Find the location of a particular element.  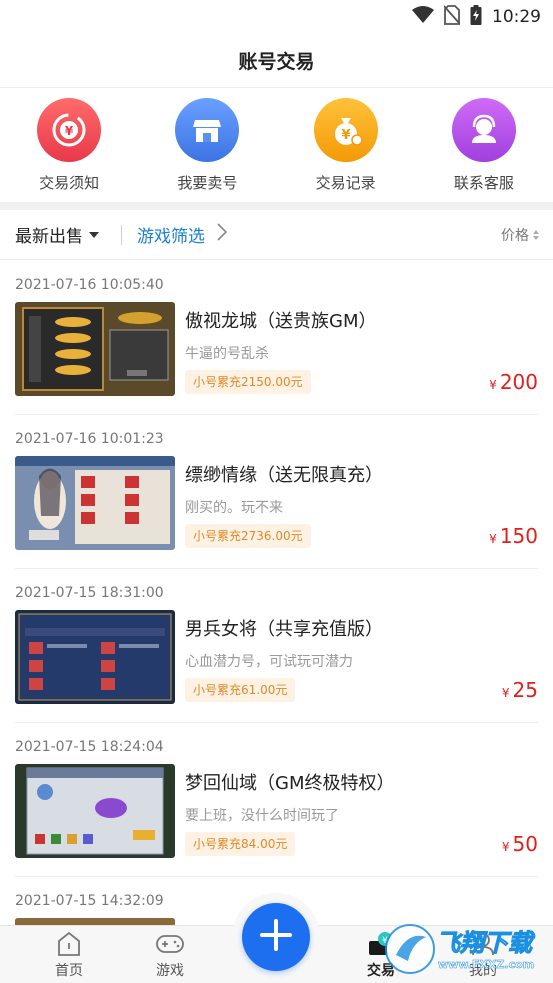

watermark: 飞翔下载 www.FXXZ.com is located at coordinates (466, 949).